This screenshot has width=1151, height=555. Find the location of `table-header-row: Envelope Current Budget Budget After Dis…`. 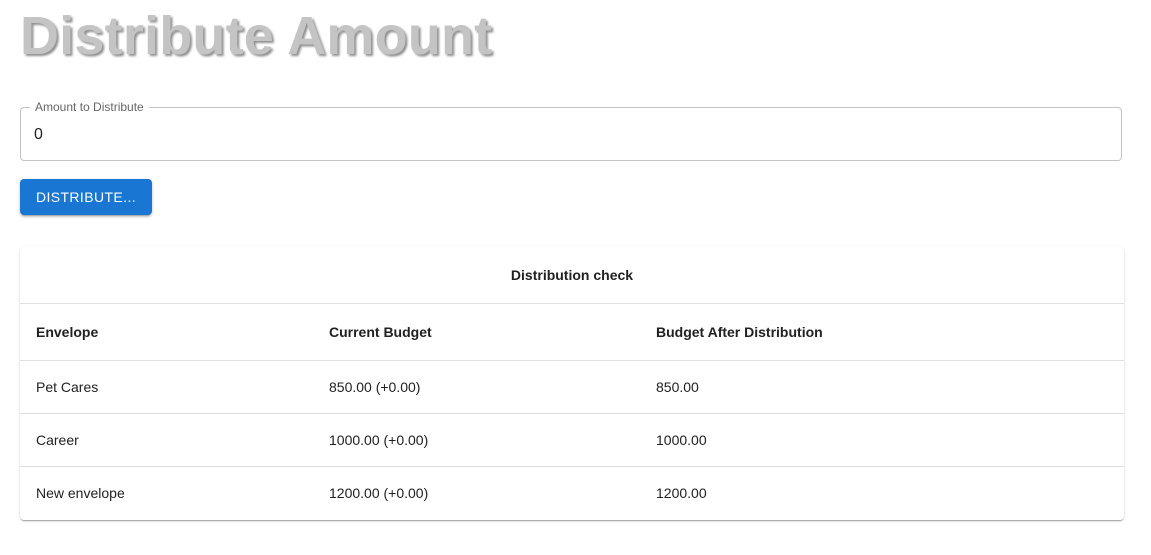

table-header-row: Envelope Current Budget Budget After Dis… is located at coordinates (572, 332).